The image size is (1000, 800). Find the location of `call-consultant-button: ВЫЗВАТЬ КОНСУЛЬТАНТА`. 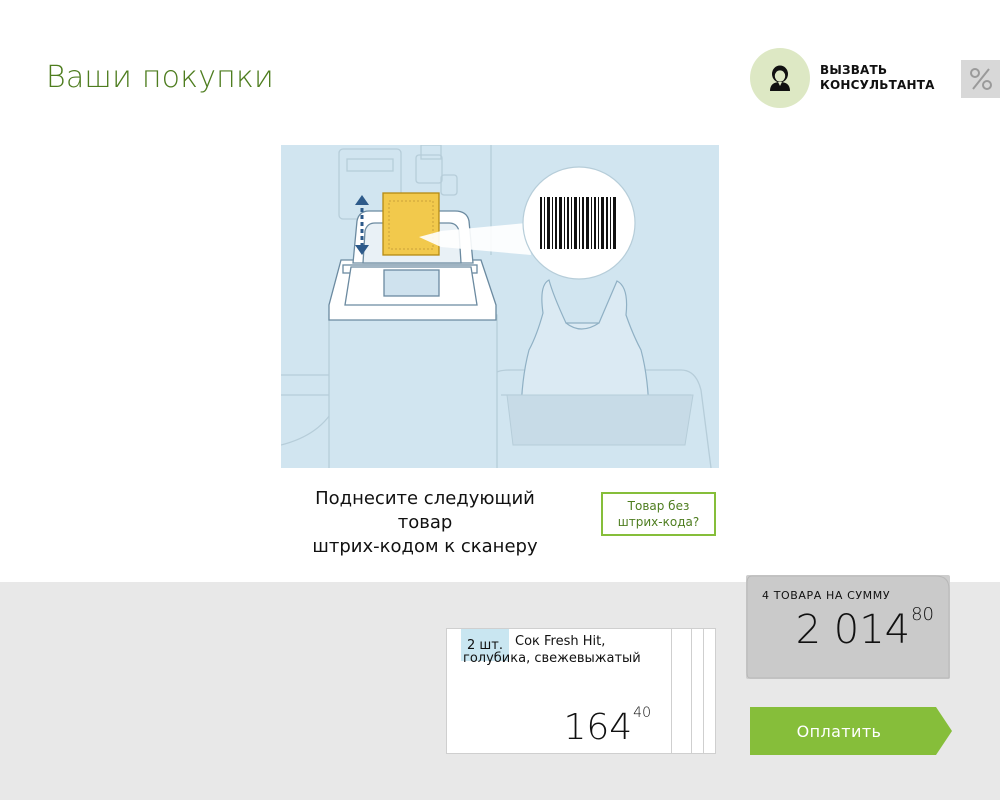

call-consultant-button: ВЫЗВАТЬ КОНСУЛЬТАНТА is located at coordinates (845, 78).